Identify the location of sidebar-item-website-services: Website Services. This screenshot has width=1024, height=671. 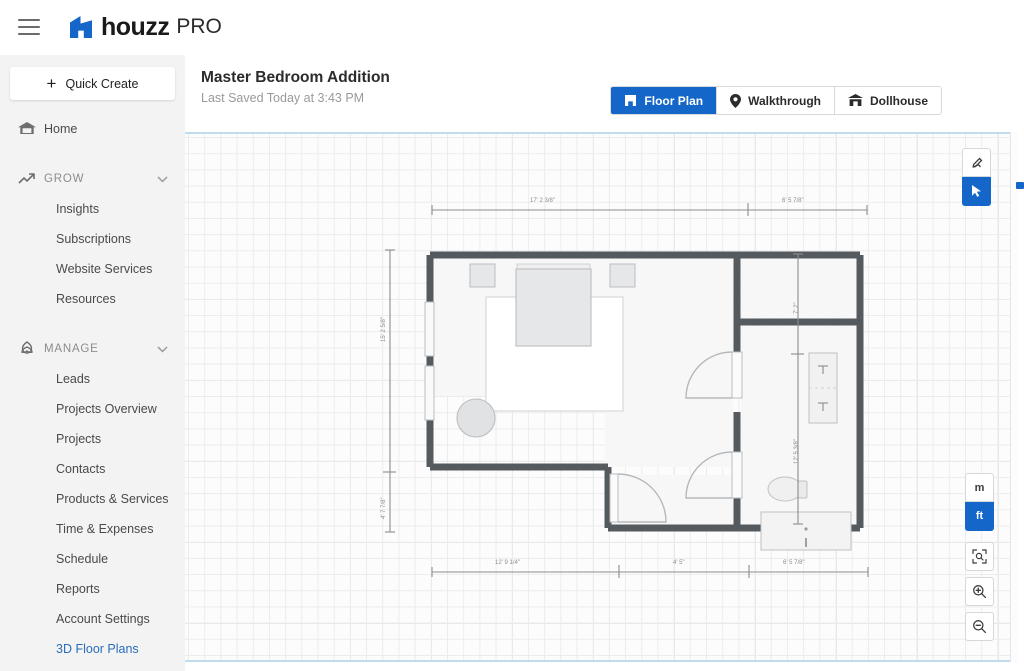
(92, 269).